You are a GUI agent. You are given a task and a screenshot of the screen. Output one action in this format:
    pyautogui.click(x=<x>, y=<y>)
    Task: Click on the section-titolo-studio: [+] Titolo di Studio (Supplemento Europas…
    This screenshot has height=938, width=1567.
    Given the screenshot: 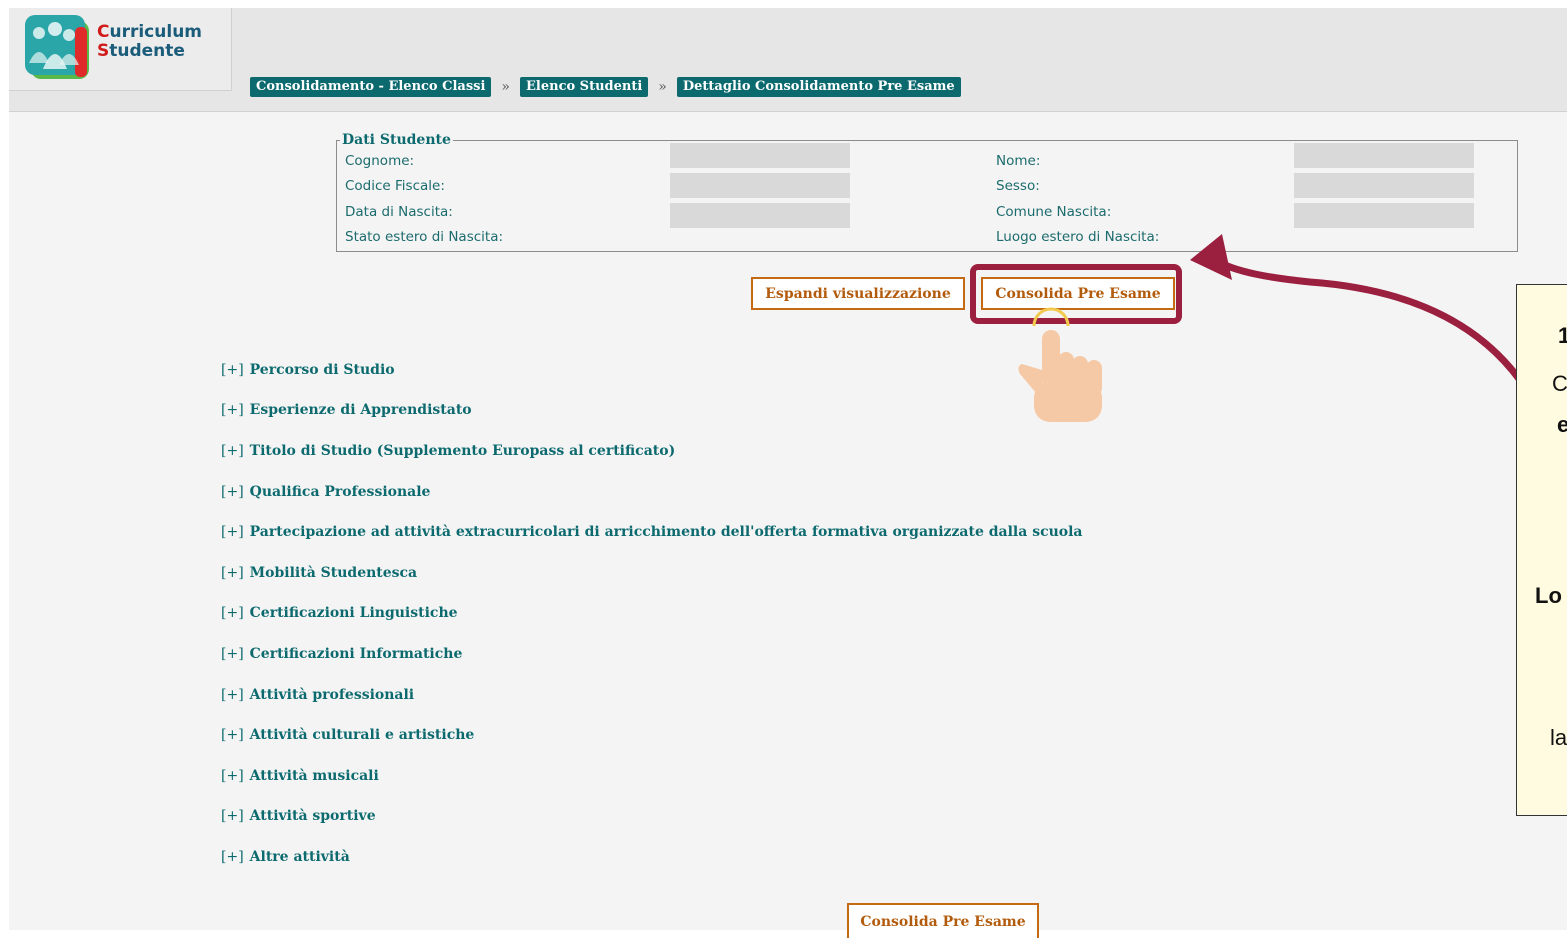 What is the action you would take?
    pyautogui.click(x=448, y=451)
    